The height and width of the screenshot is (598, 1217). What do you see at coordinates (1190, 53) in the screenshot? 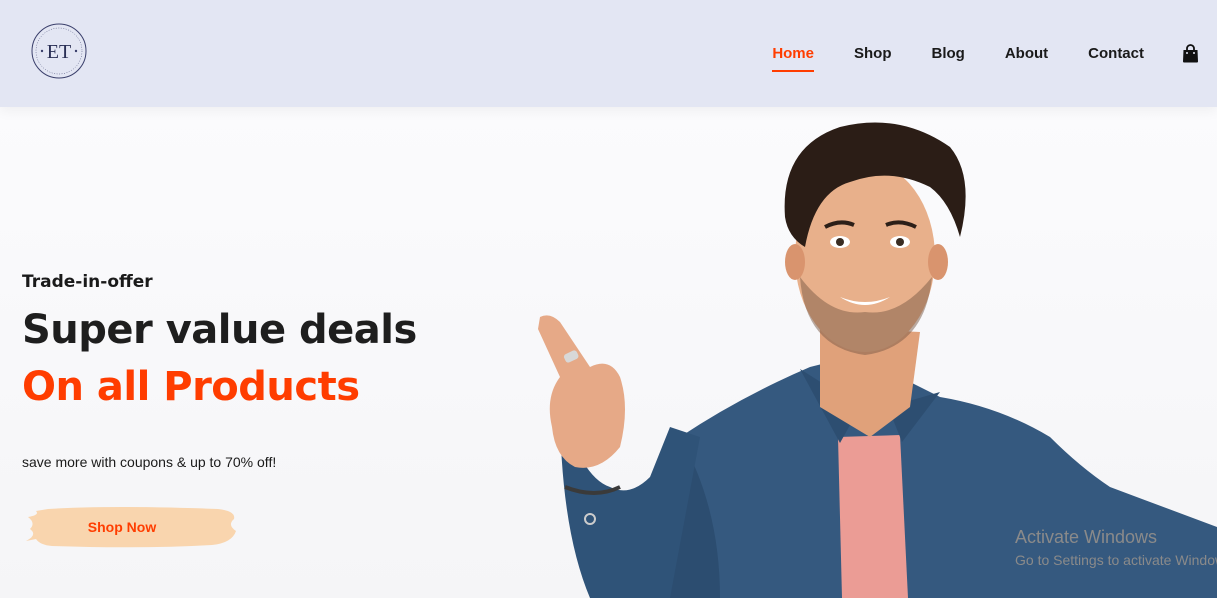
I see `shopping-bag-icon` at bounding box center [1190, 53].